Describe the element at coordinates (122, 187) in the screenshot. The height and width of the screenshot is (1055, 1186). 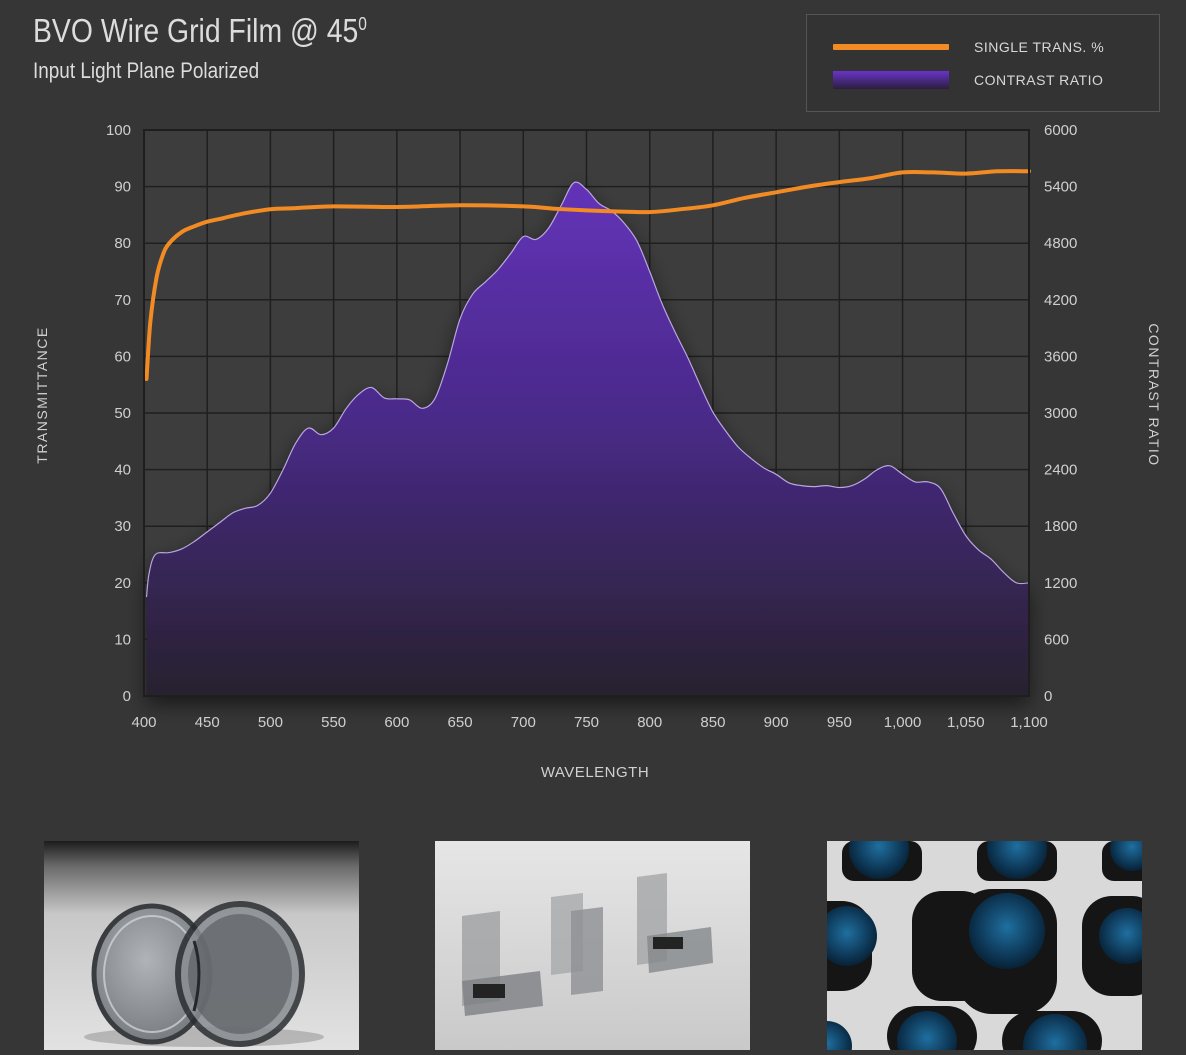
I see `y-tick-label: 90` at that location.